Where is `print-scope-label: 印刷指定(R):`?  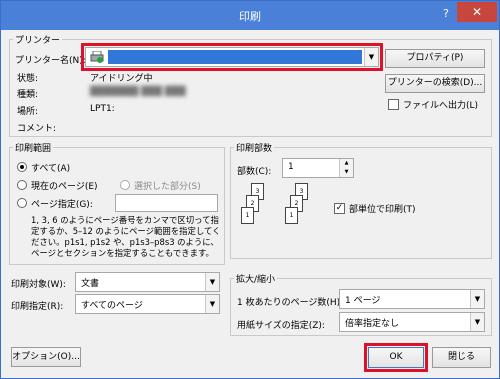 print-scope-label: 印刷指定(R): is located at coordinates (37, 307).